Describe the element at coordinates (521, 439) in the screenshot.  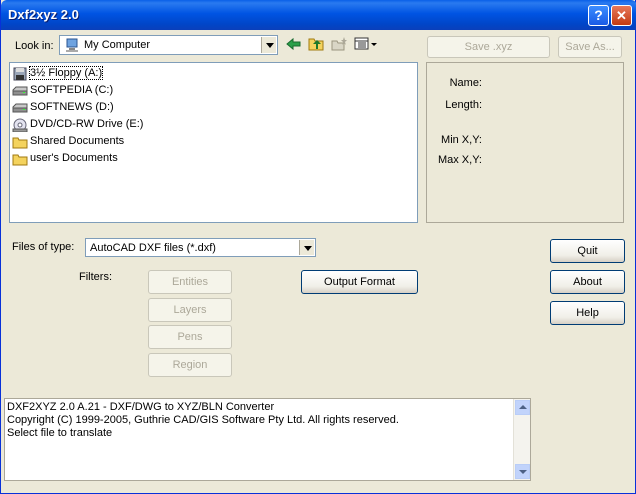
I see `log-scrollbar` at that location.